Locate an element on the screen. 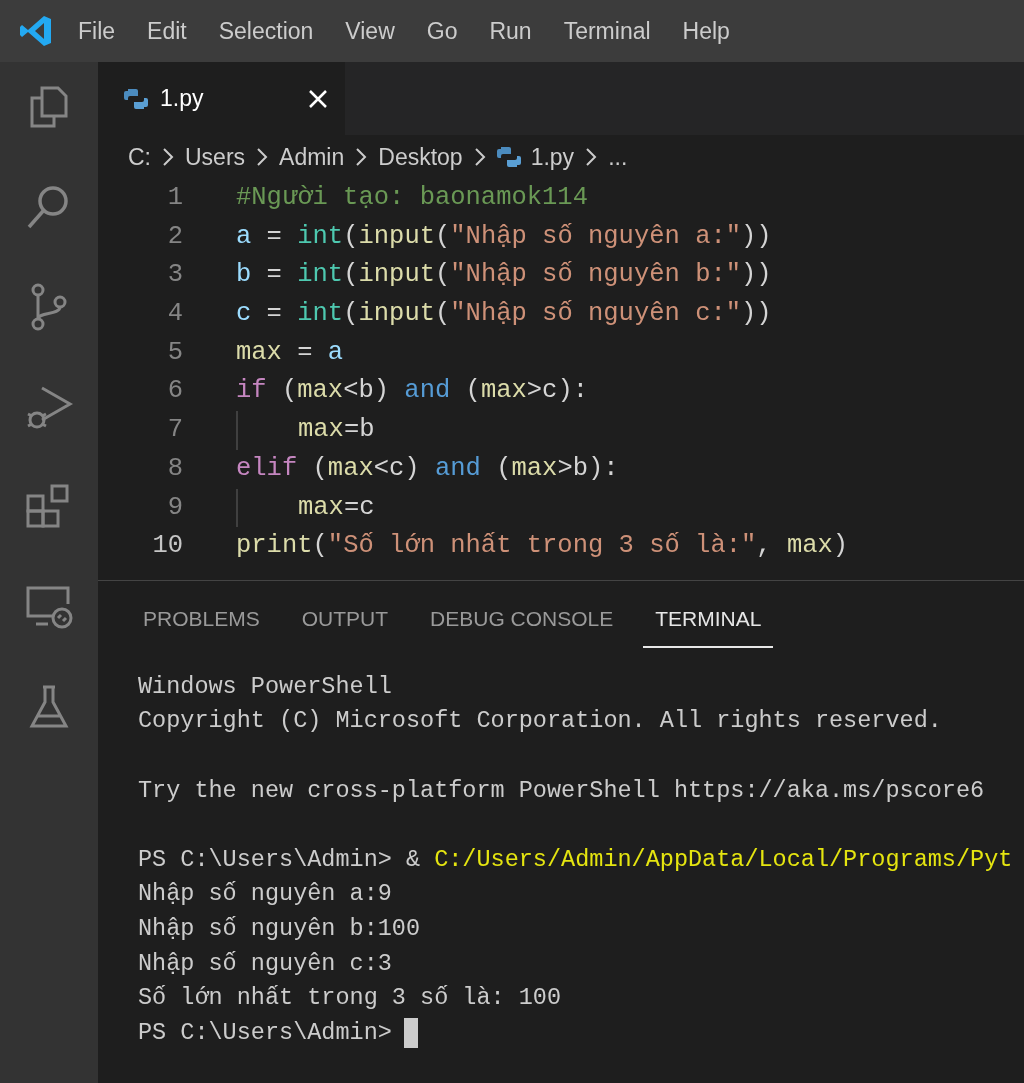 This screenshot has height=1083, width=1024. terminal-line: Try the new cross-platform PowerShell https://aka.ms/pscore6 is located at coordinates (561, 790).